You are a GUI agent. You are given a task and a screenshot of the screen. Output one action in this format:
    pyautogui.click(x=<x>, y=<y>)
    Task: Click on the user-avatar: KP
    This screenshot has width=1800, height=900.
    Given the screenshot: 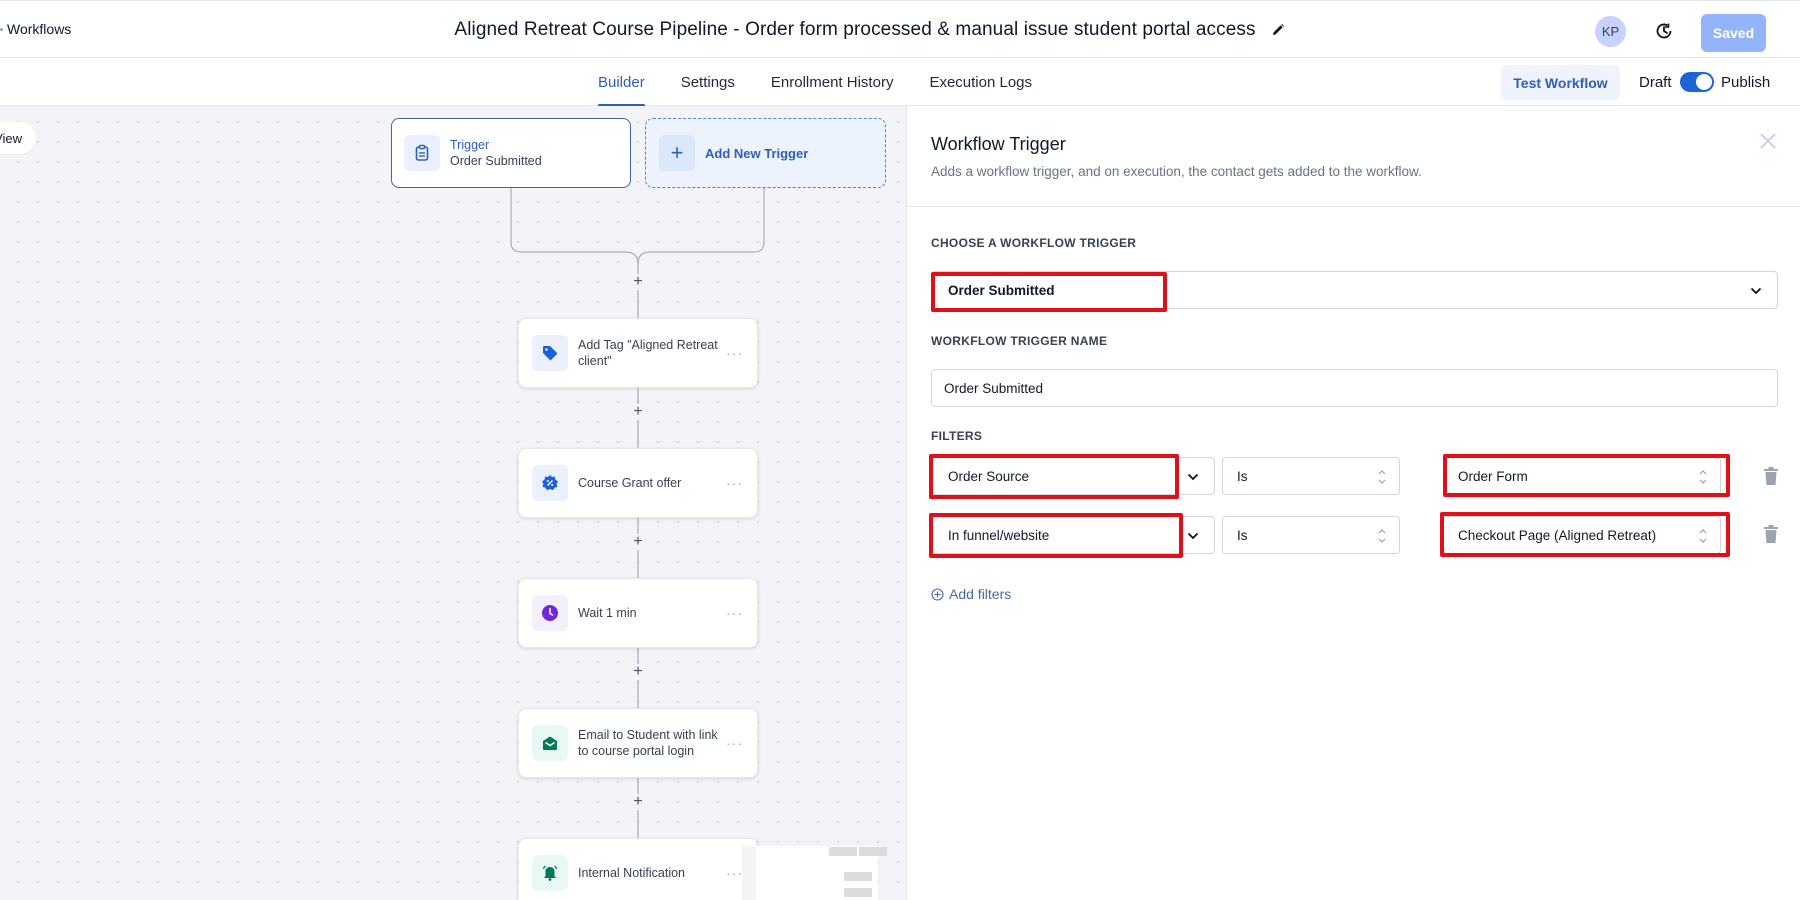 What is the action you would take?
    pyautogui.click(x=1610, y=31)
    